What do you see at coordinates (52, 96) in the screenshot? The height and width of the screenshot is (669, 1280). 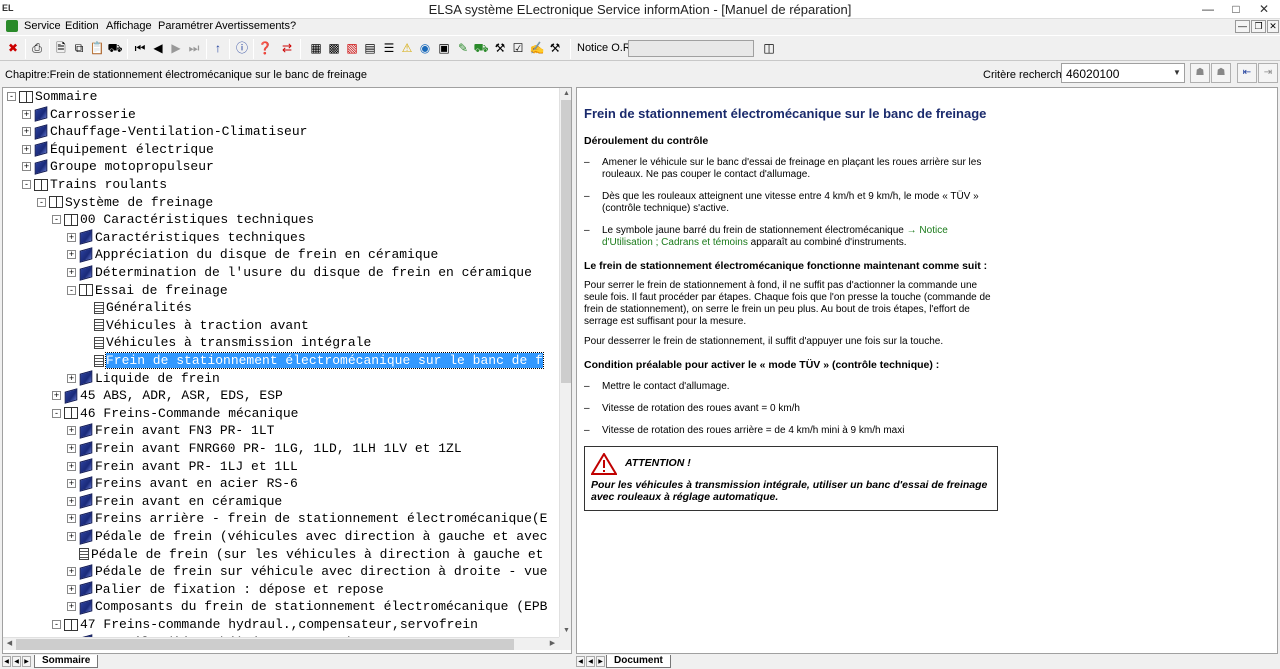 I see `tree-node: - Sommaire` at bounding box center [52, 96].